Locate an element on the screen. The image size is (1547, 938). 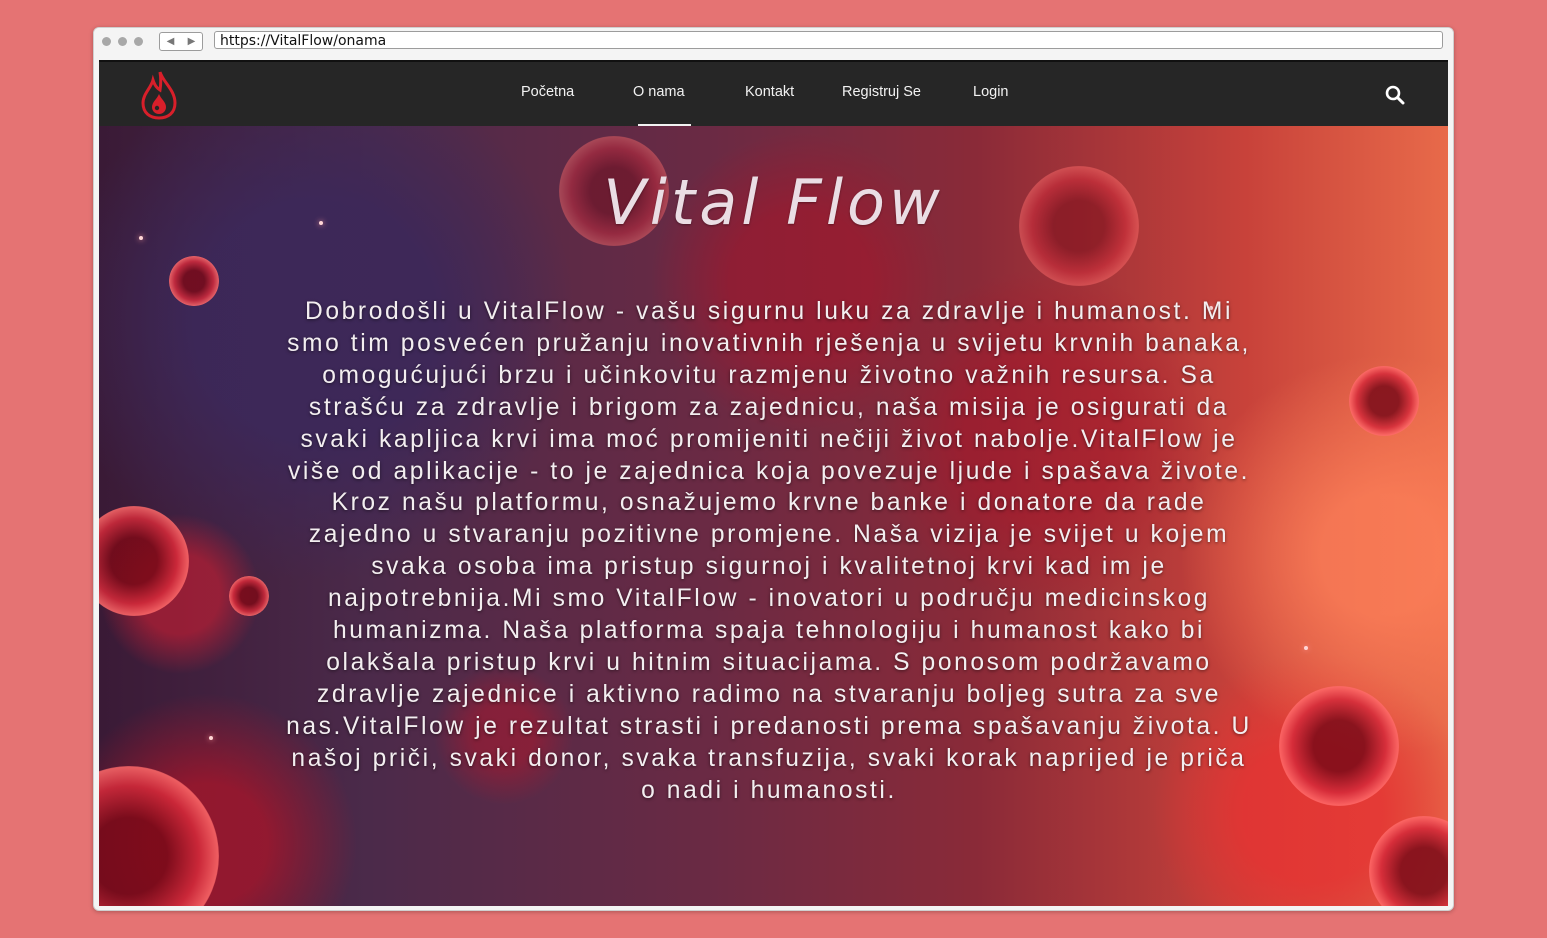
nav-item-o-nama: O nama is located at coordinates (659, 92).